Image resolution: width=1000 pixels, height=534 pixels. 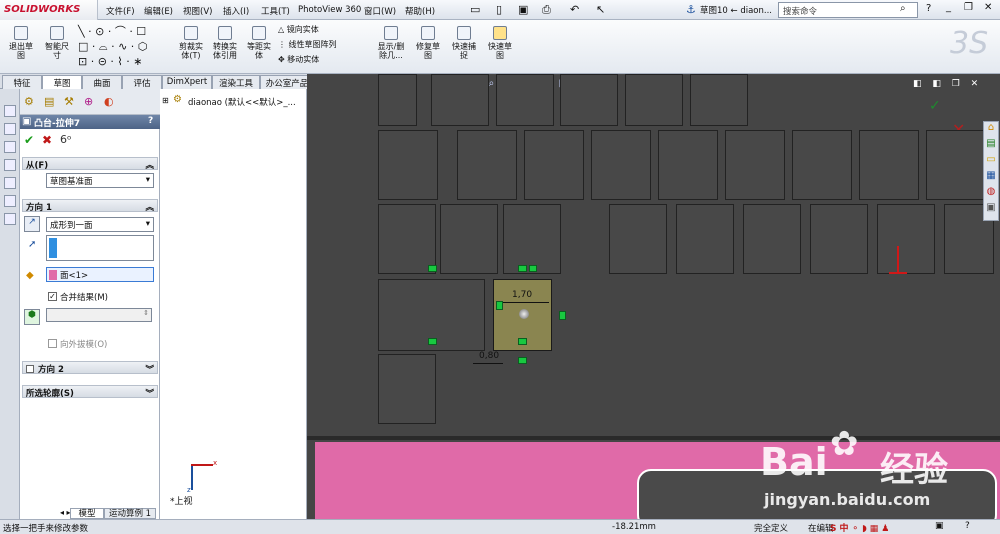 I want to click on config-manager-tab-icon: ⚒, so click(x=69, y=101).